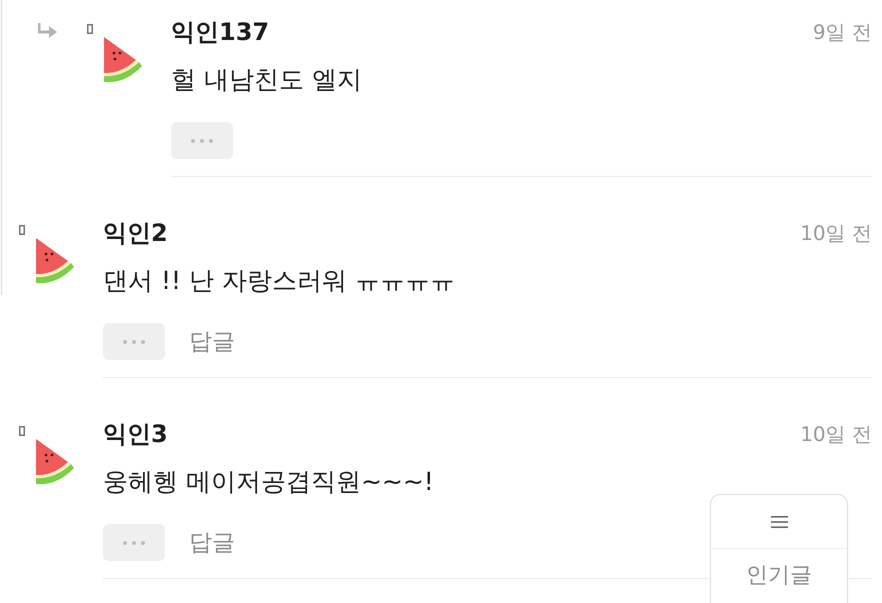 The image size is (882, 603). What do you see at coordinates (135, 233) in the screenshot?
I see `author-name: 익인2` at bounding box center [135, 233].